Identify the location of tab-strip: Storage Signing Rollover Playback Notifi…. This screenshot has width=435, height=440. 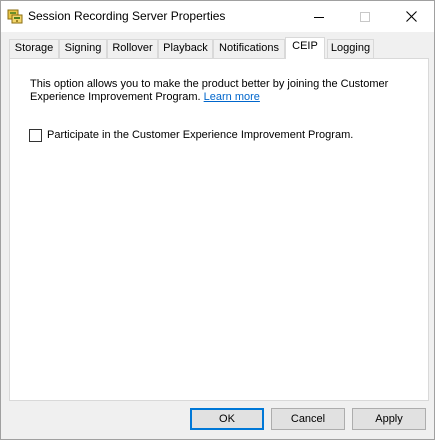
(219, 48).